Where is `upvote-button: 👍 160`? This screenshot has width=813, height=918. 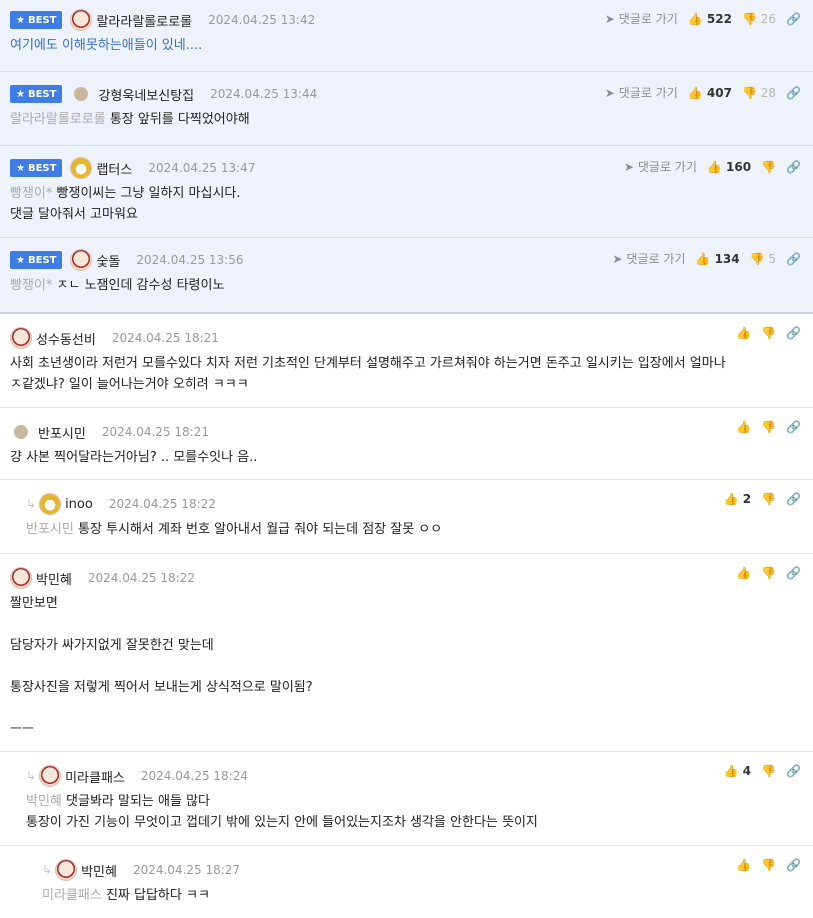
upvote-button: 👍 160 is located at coordinates (729, 167).